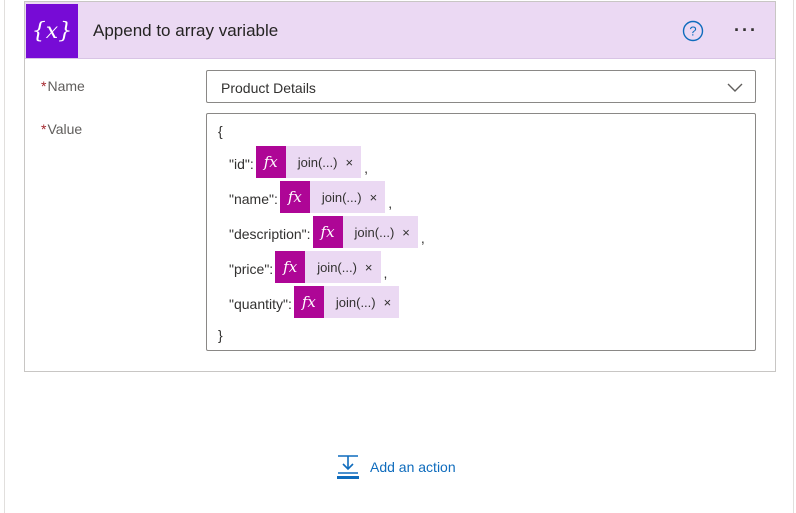 The image size is (796, 513). I want to click on add-action-label: Add an action, so click(413, 467).